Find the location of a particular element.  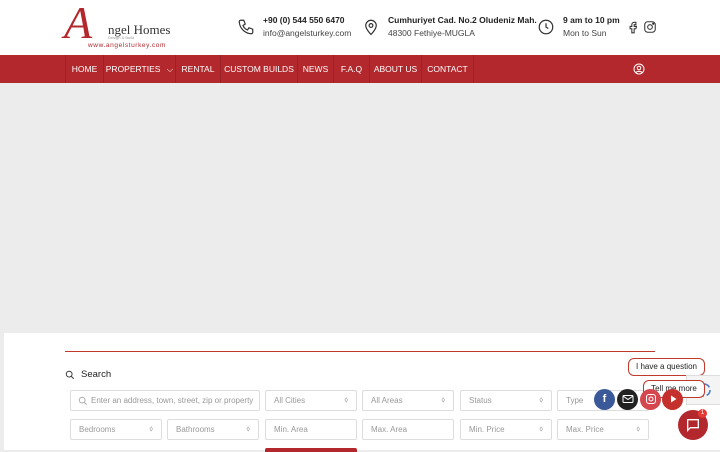

search-button is located at coordinates (311, 450).